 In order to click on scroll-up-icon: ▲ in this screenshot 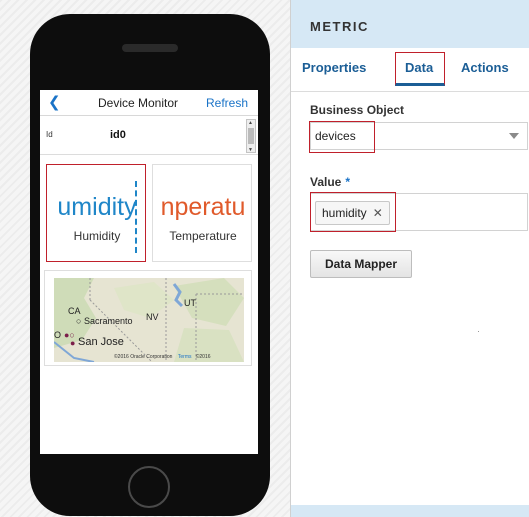, I will do `click(250, 123)`.